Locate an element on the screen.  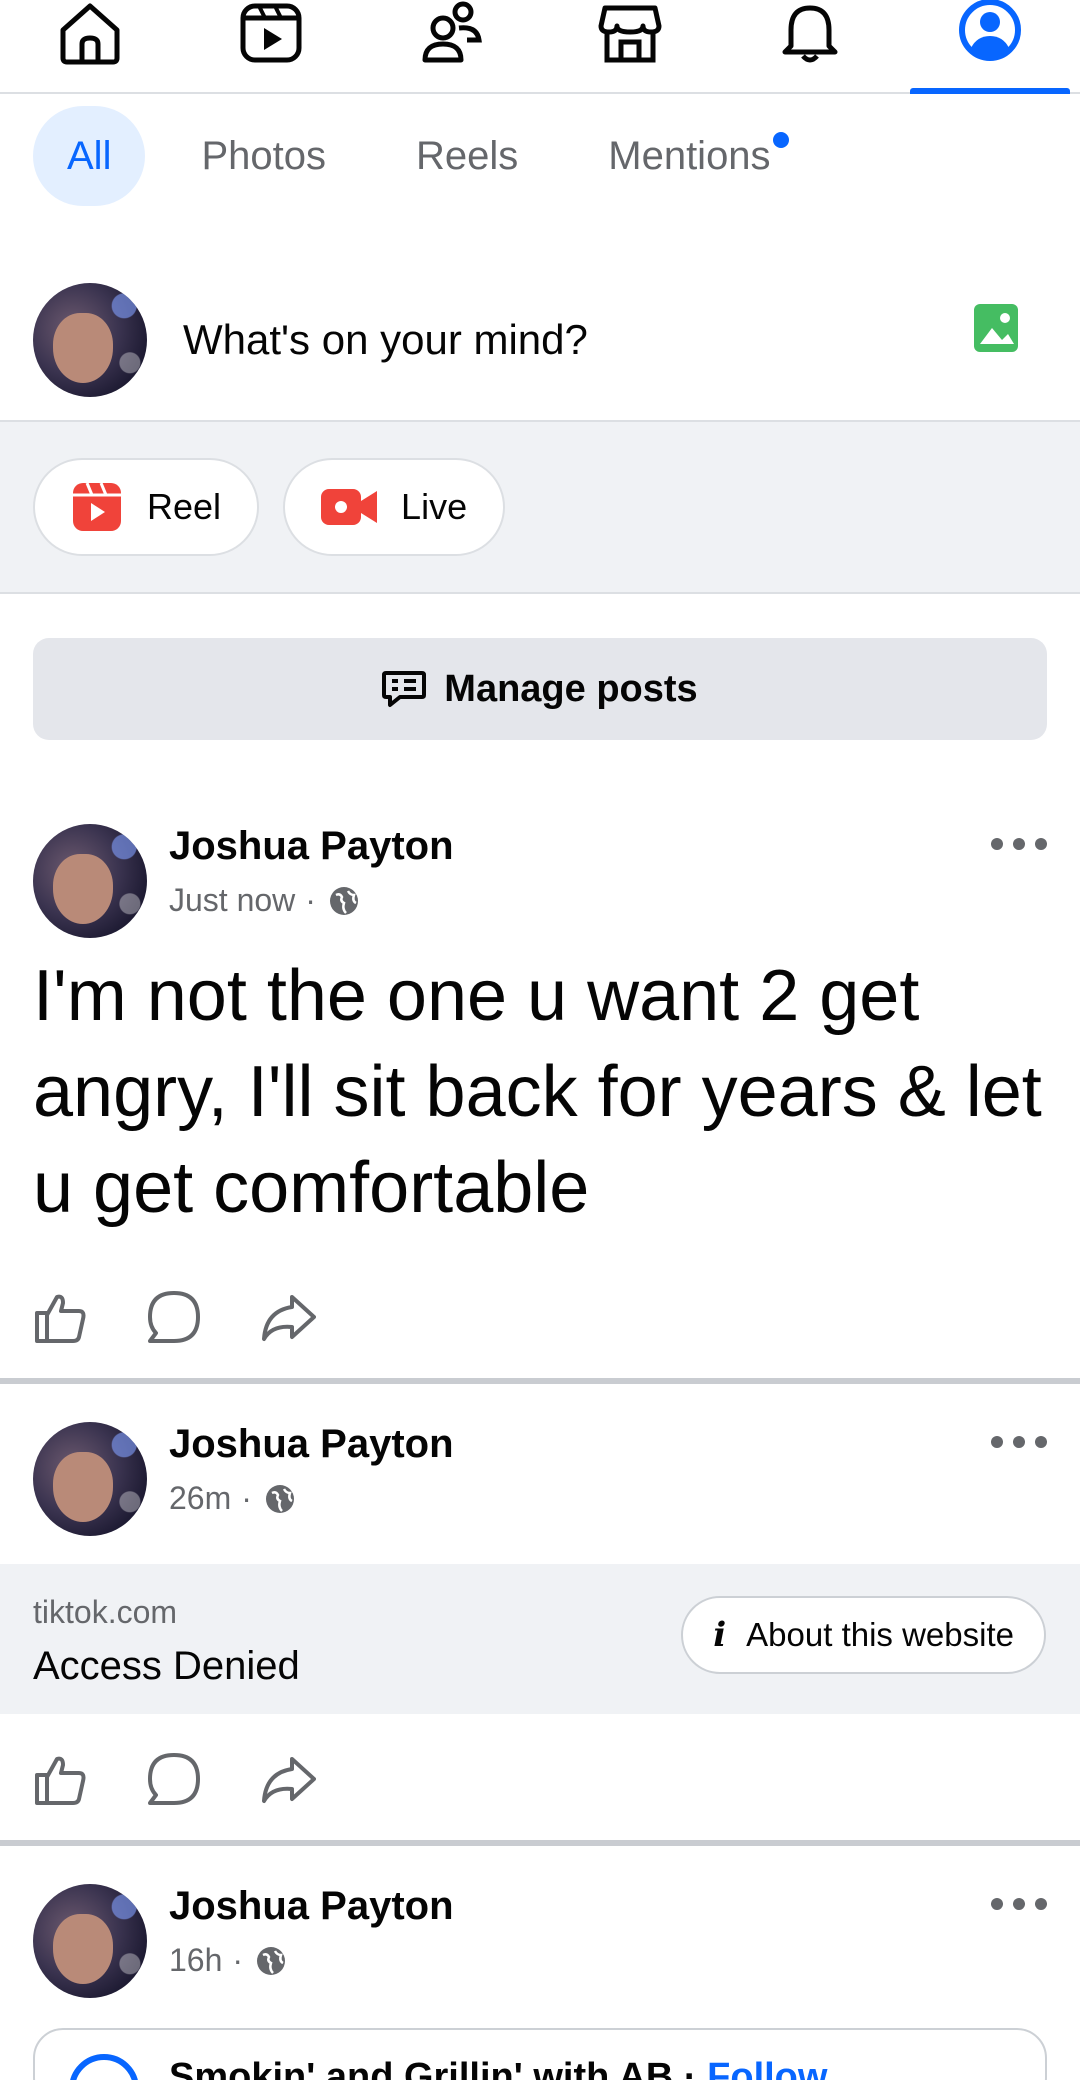
top-navigation is located at coordinates (540, 47).